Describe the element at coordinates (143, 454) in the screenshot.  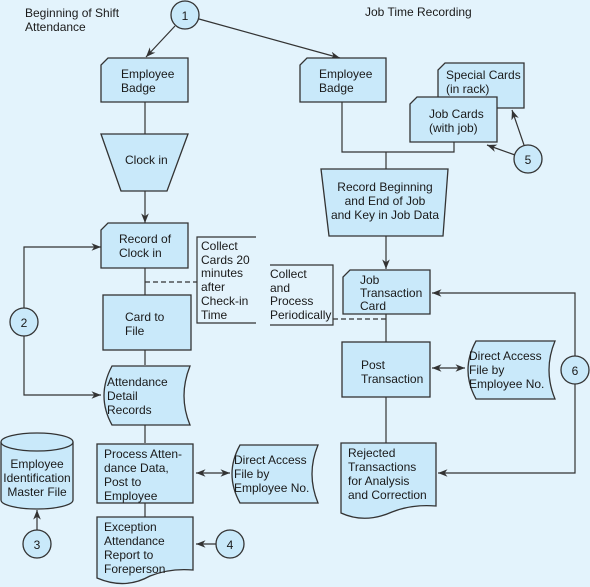
I see `svg-text: Process Atten-` at that location.